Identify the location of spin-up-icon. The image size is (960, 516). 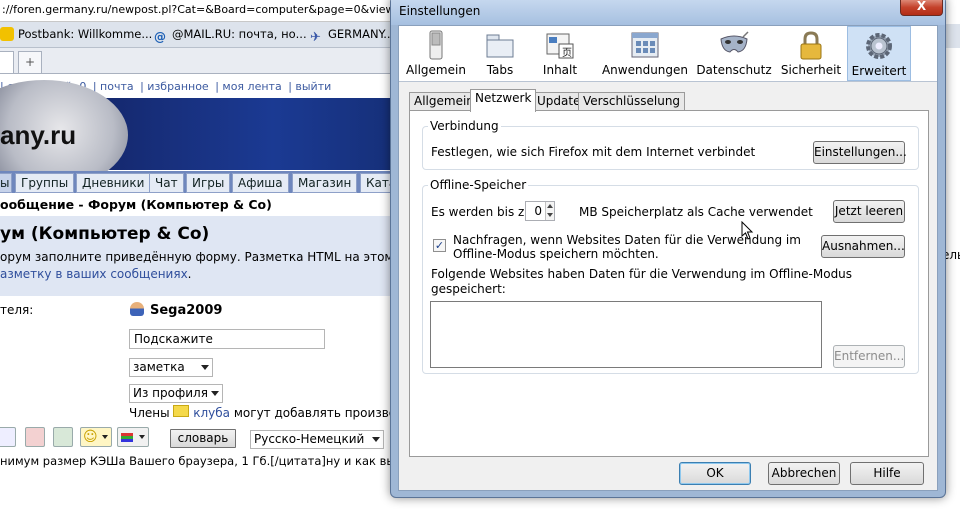
(549, 206).